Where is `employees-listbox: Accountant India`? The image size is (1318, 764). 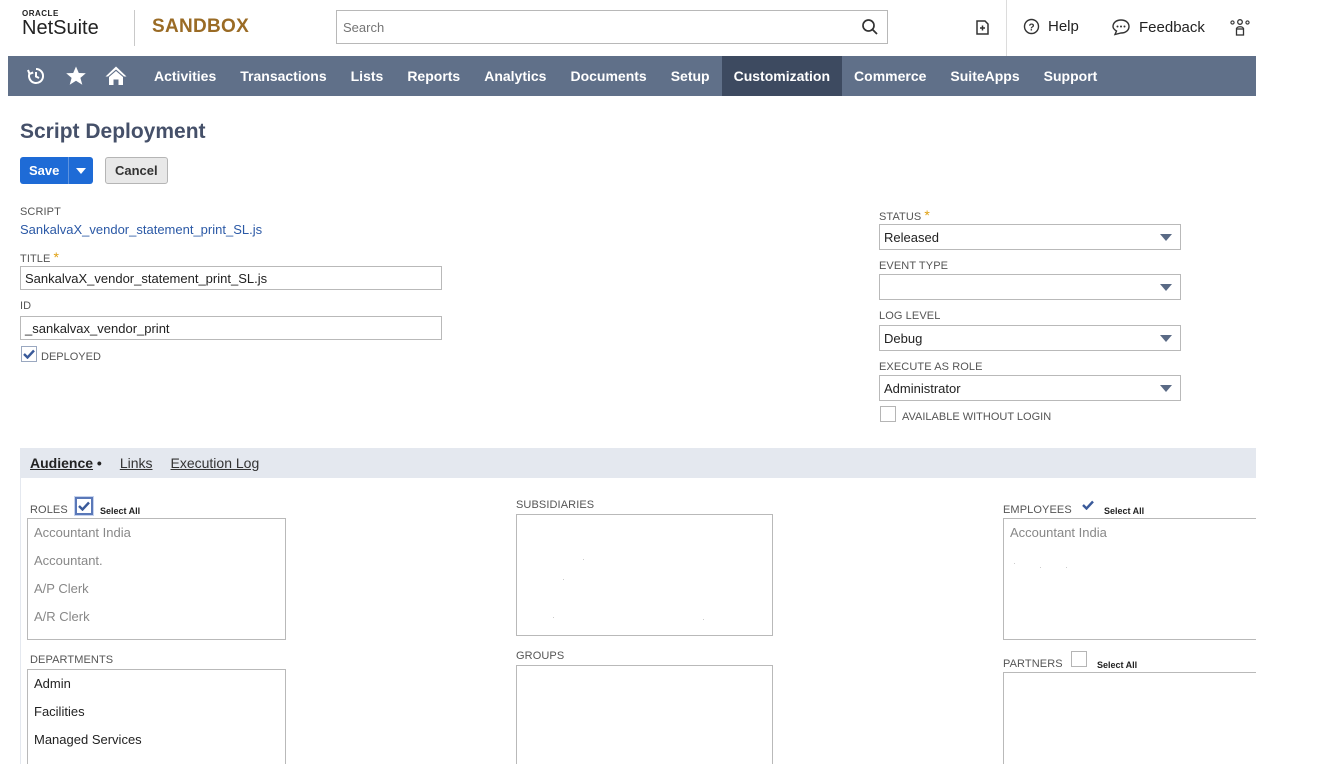 employees-listbox: Accountant India is located at coordinates (1129, 579).